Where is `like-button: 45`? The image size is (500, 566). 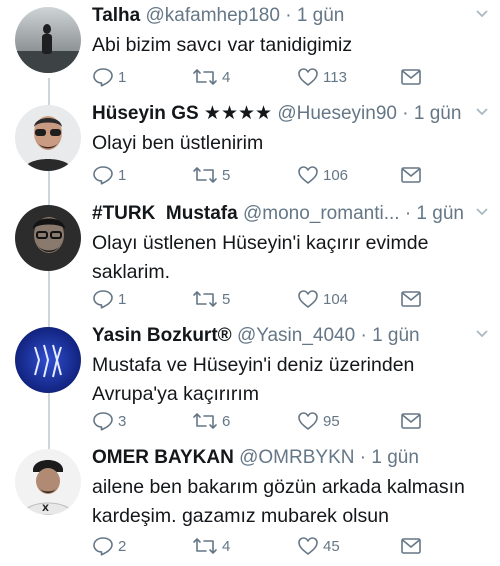
like-button: 45 is located at coordinates (318, 546).